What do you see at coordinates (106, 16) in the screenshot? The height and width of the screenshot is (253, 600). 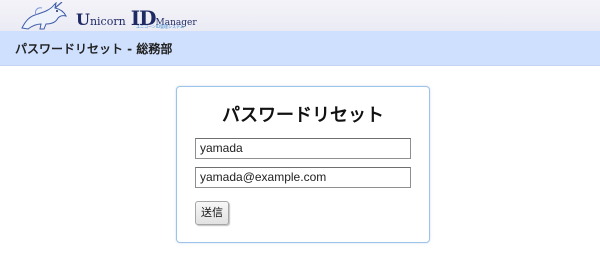 I see `unicorn-id-manager-logo: Unicorn IDManager ユニコーンID管理システム` at bounding box center [106, 16].